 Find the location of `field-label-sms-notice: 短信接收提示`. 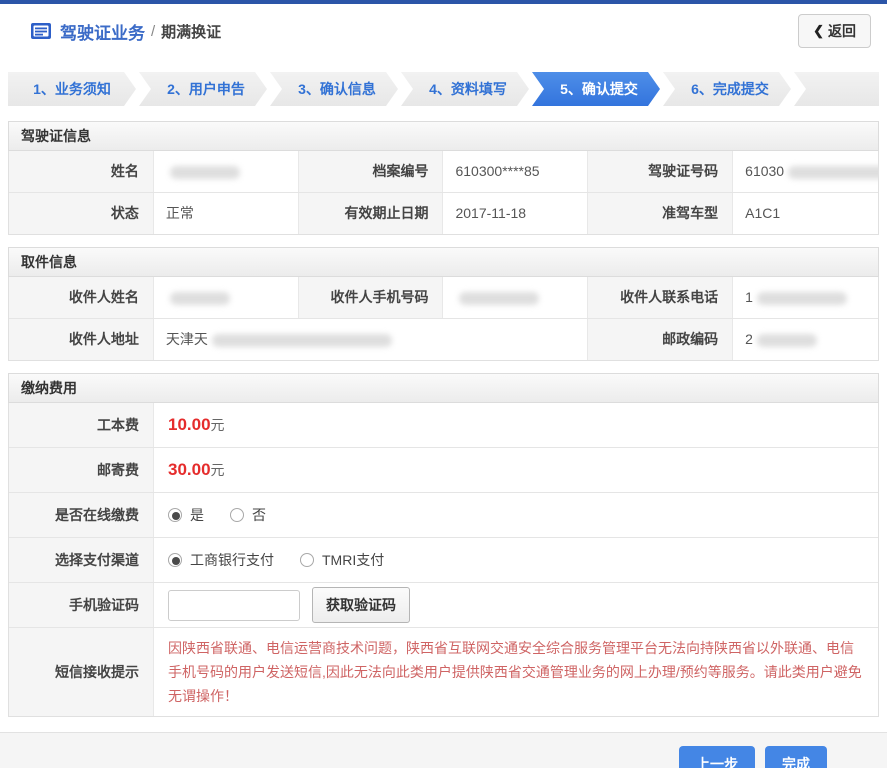

field-label-sms-notice: 短信接收提示 is located at coordinates (81, 672).